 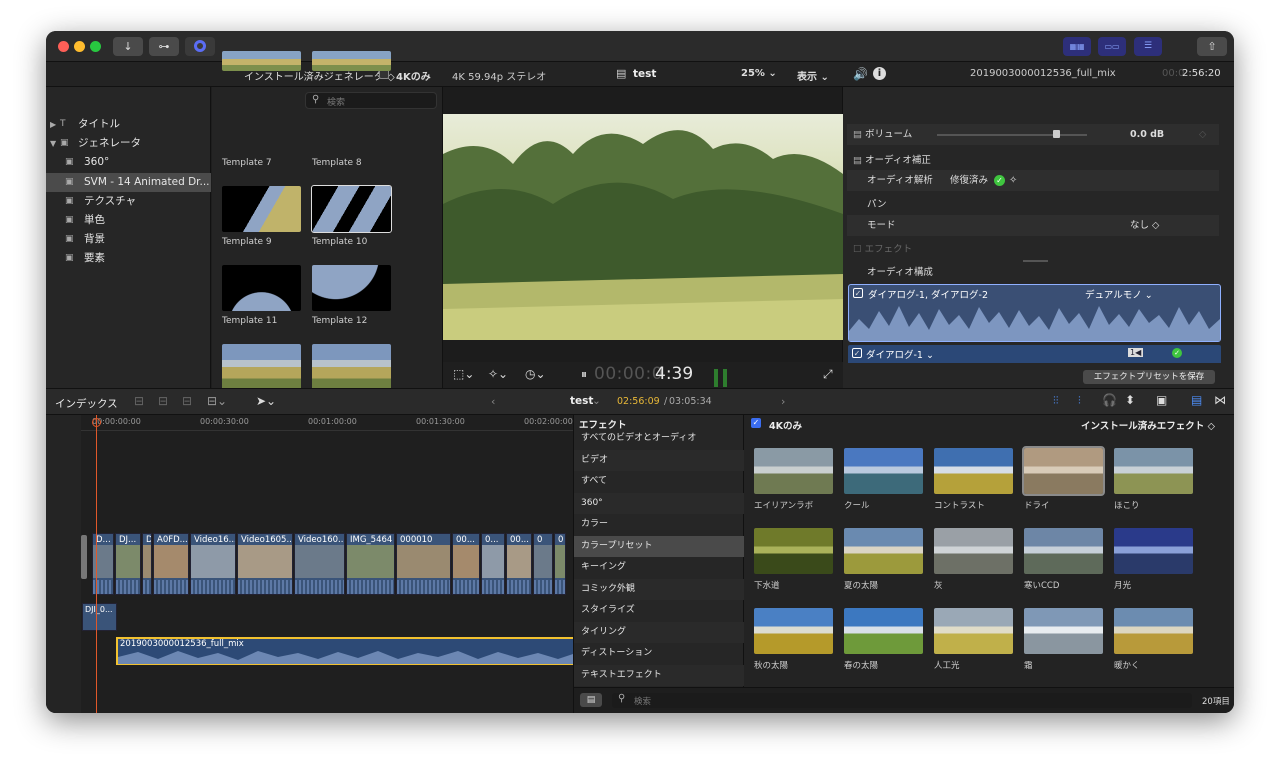 What do you see at coordinates (659, 589) in the screenshot?
I see `effects-category-item: コミック外観` at bounding box center [659, 589].